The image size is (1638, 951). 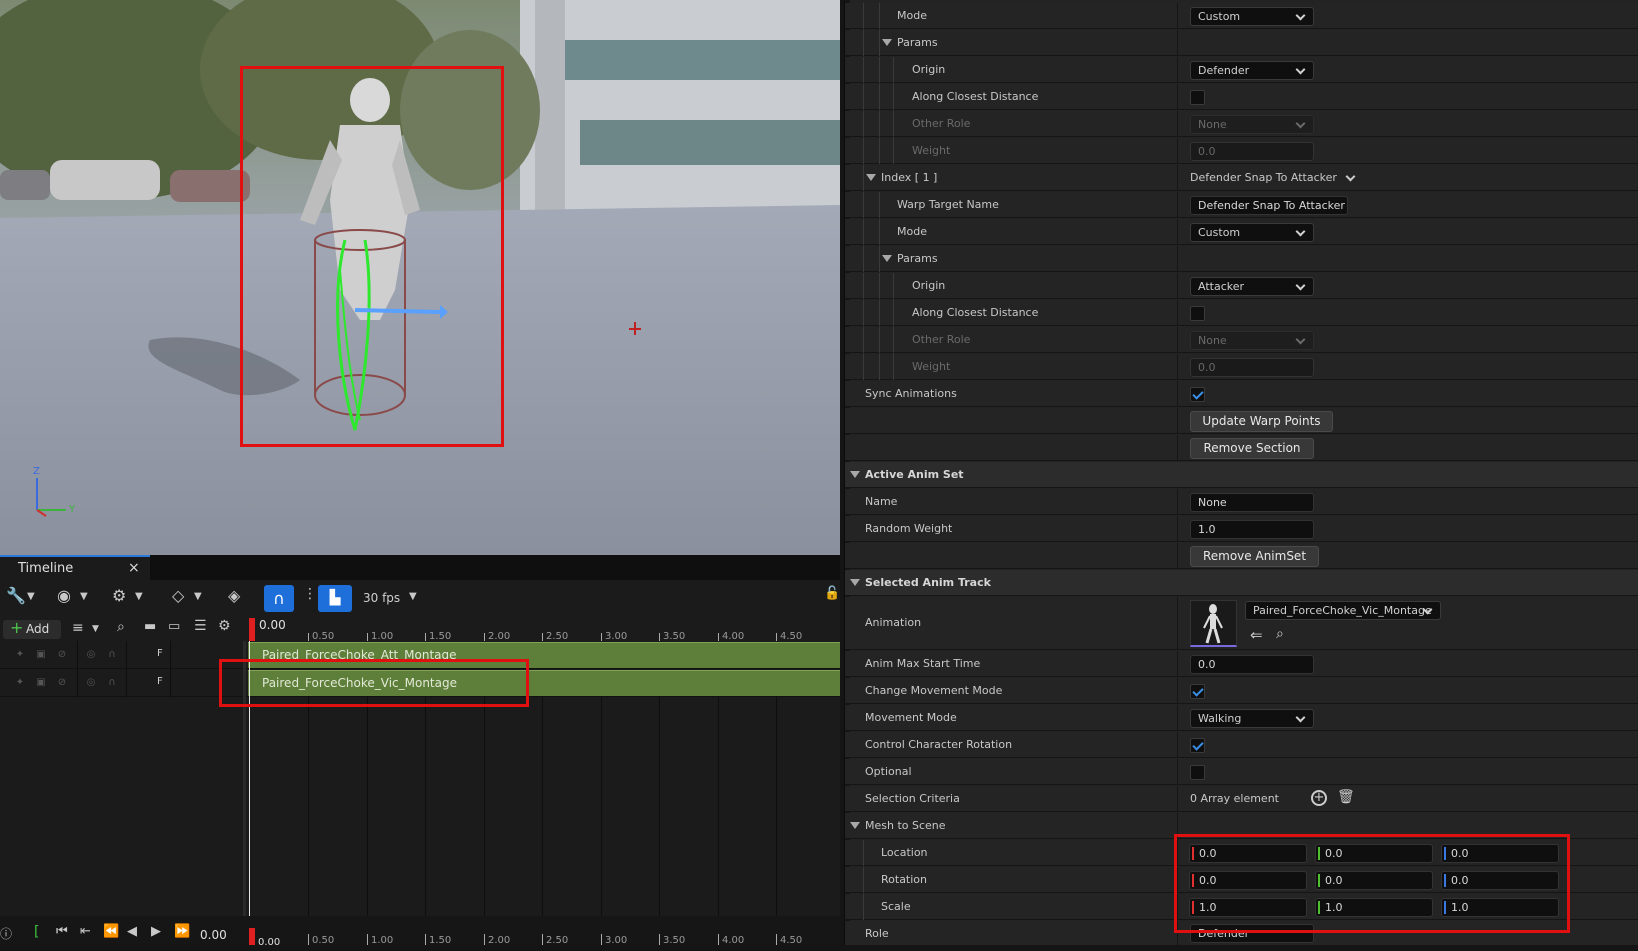 I want to click on remove-section-button: Remove Section, so click(x=1252, y=448).